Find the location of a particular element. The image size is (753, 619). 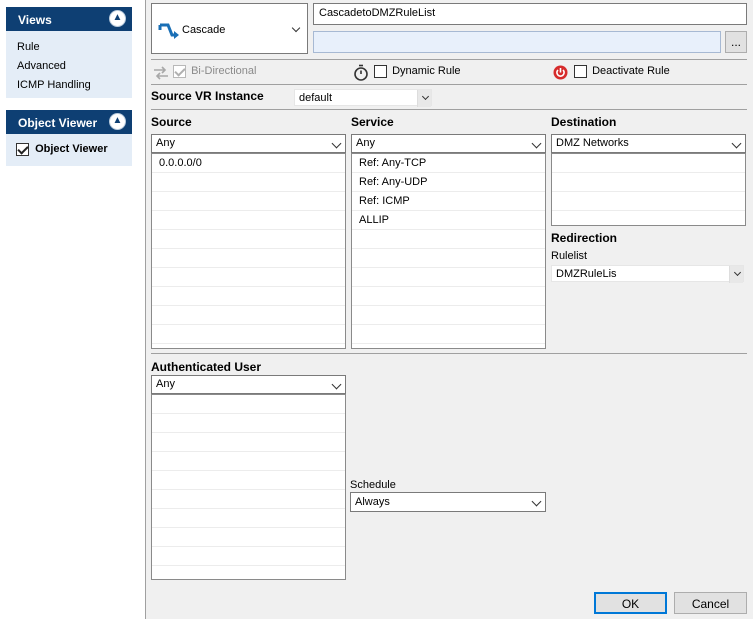

action-selector: Cascade is located at coordinates (229, 28).